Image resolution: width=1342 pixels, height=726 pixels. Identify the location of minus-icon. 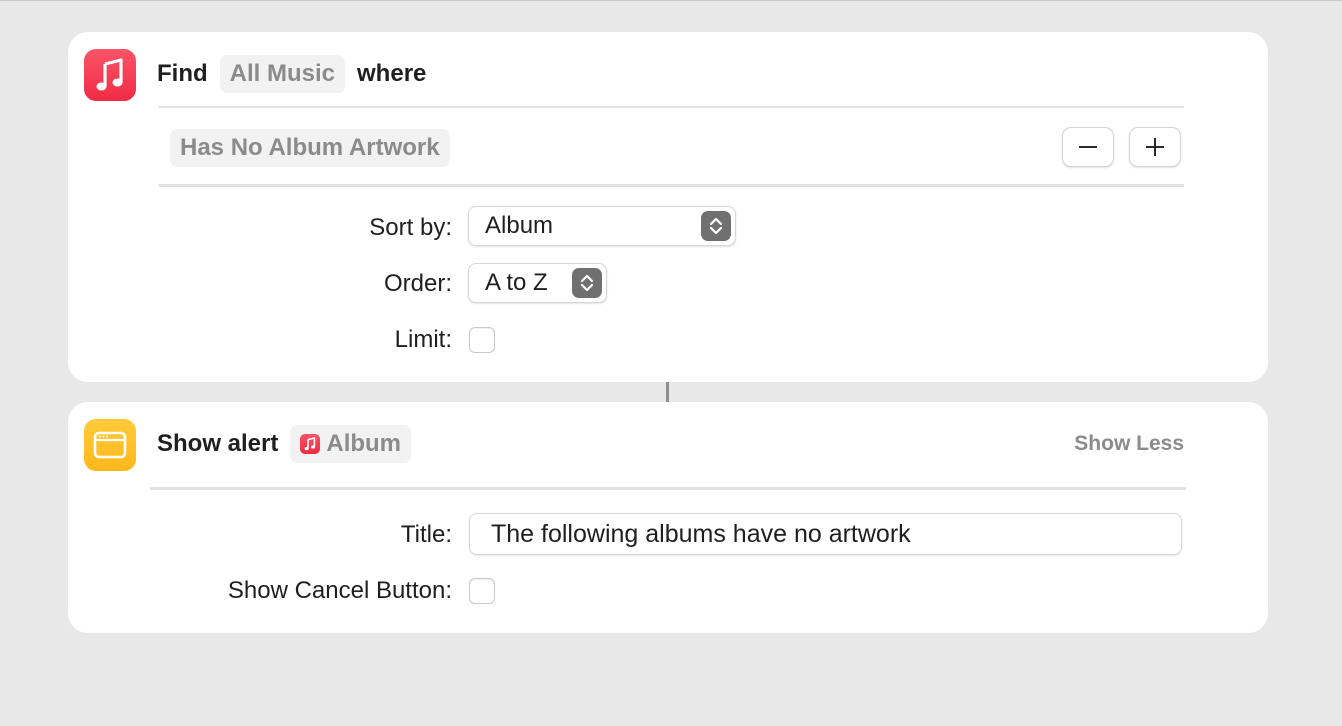
(1088, 147).